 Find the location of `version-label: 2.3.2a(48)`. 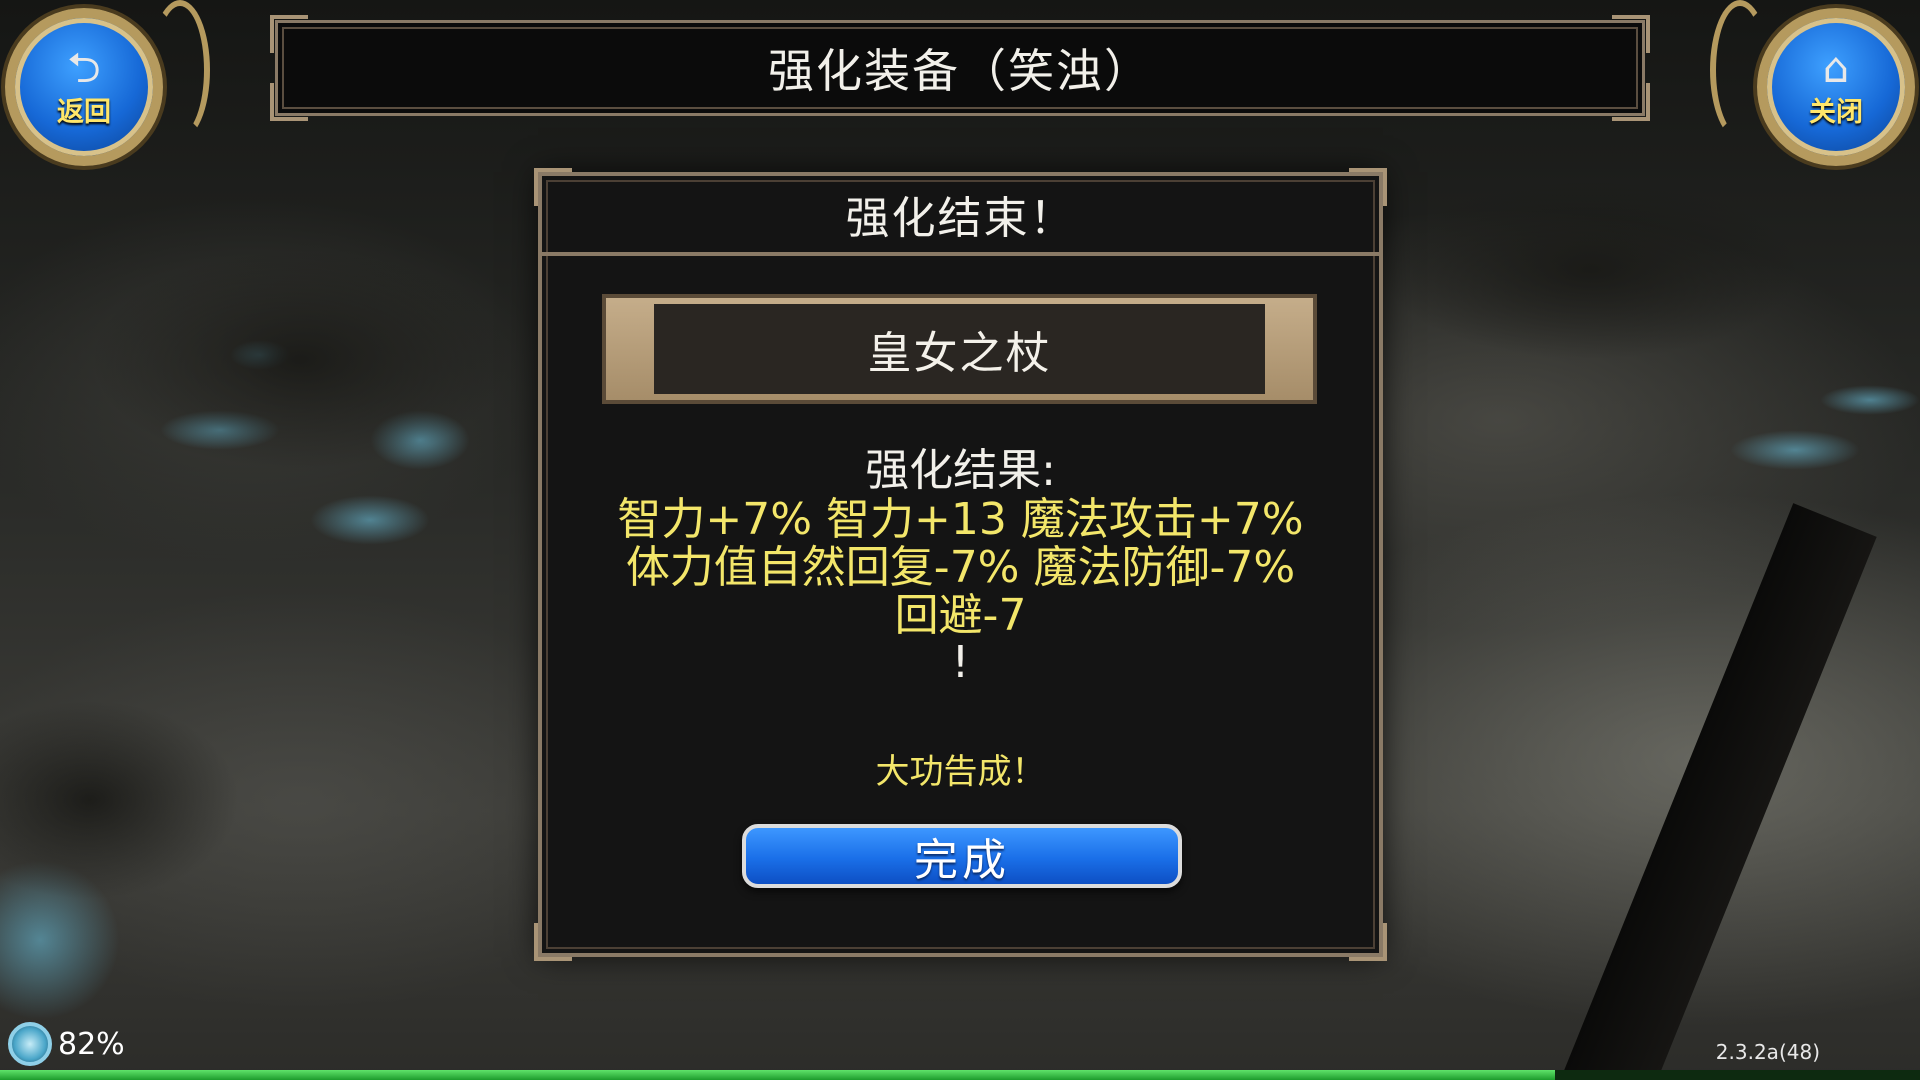

version-label: 2.3.2a(48) is located at coordinates (1767, 1052).